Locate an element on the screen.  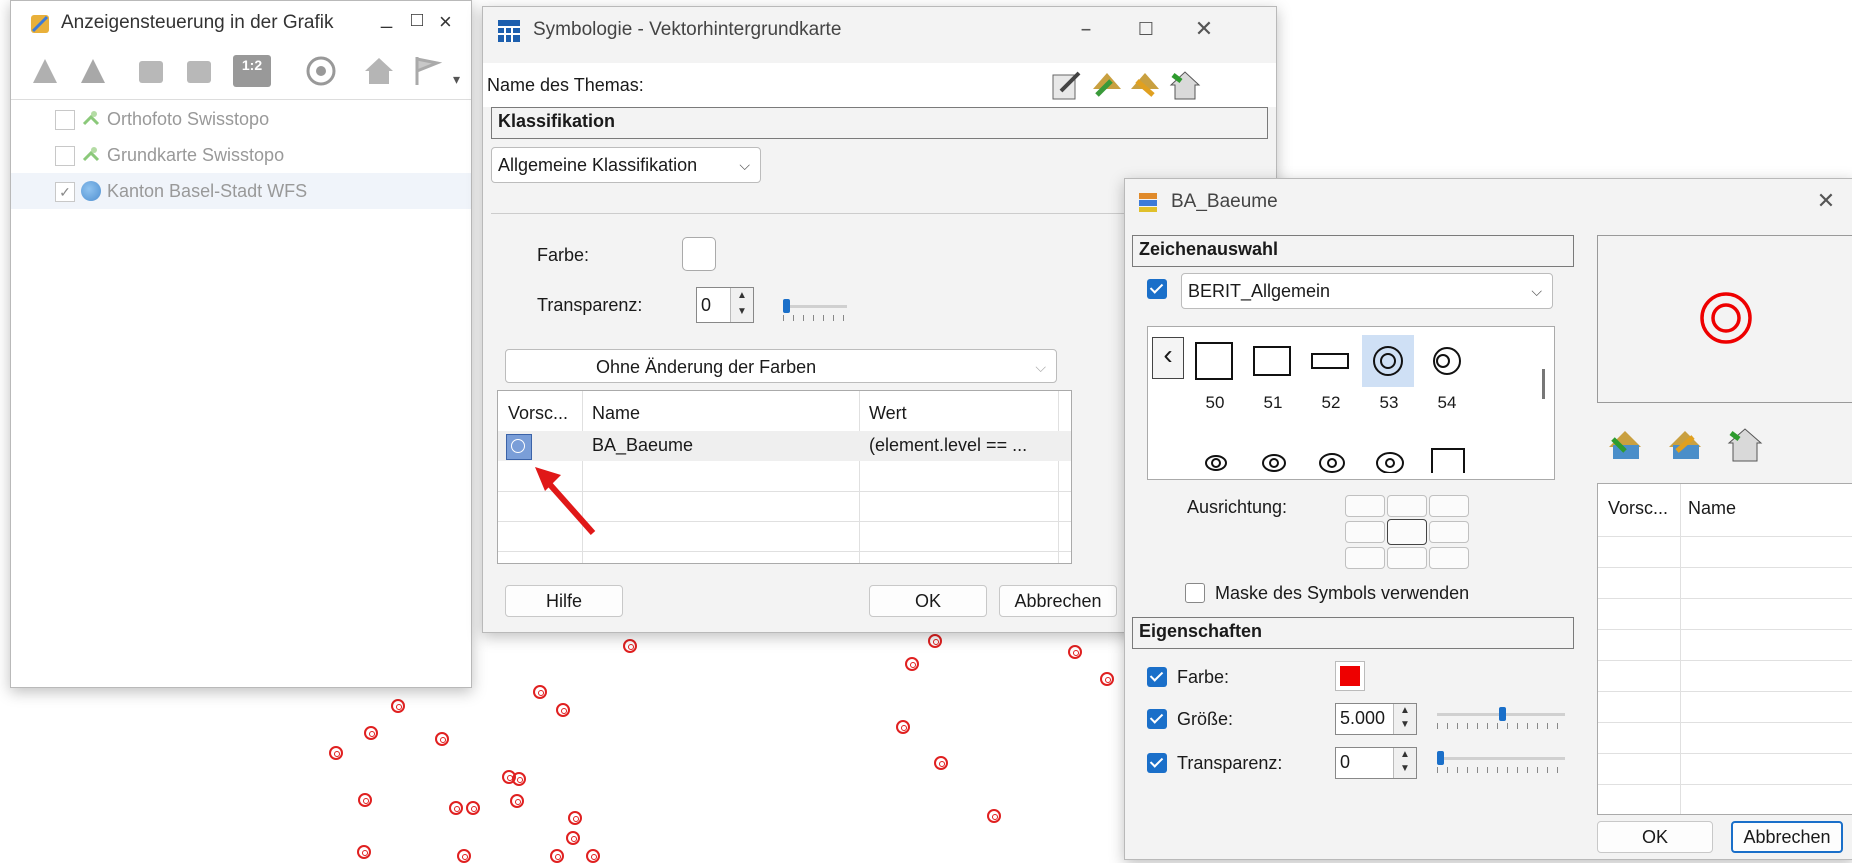
symbol-option-50: 50 is located at coordinates (1215, 377).